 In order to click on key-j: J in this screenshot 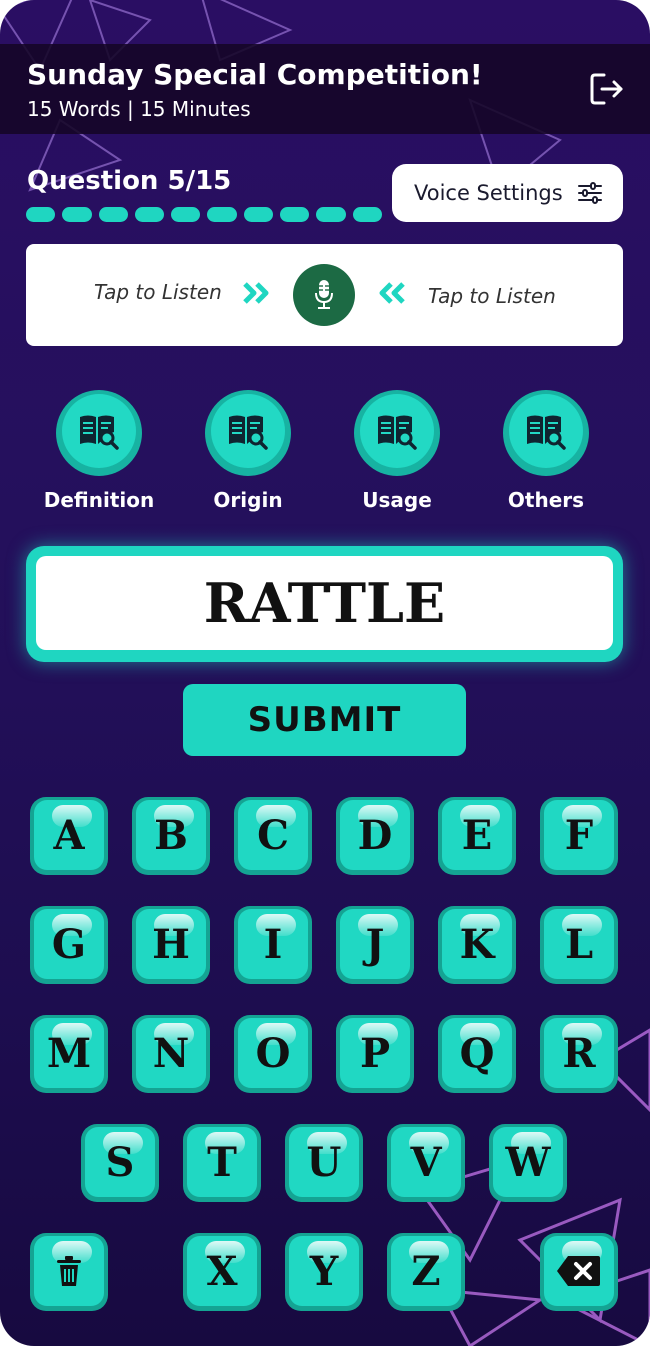, I will do `click(375, 945)`.